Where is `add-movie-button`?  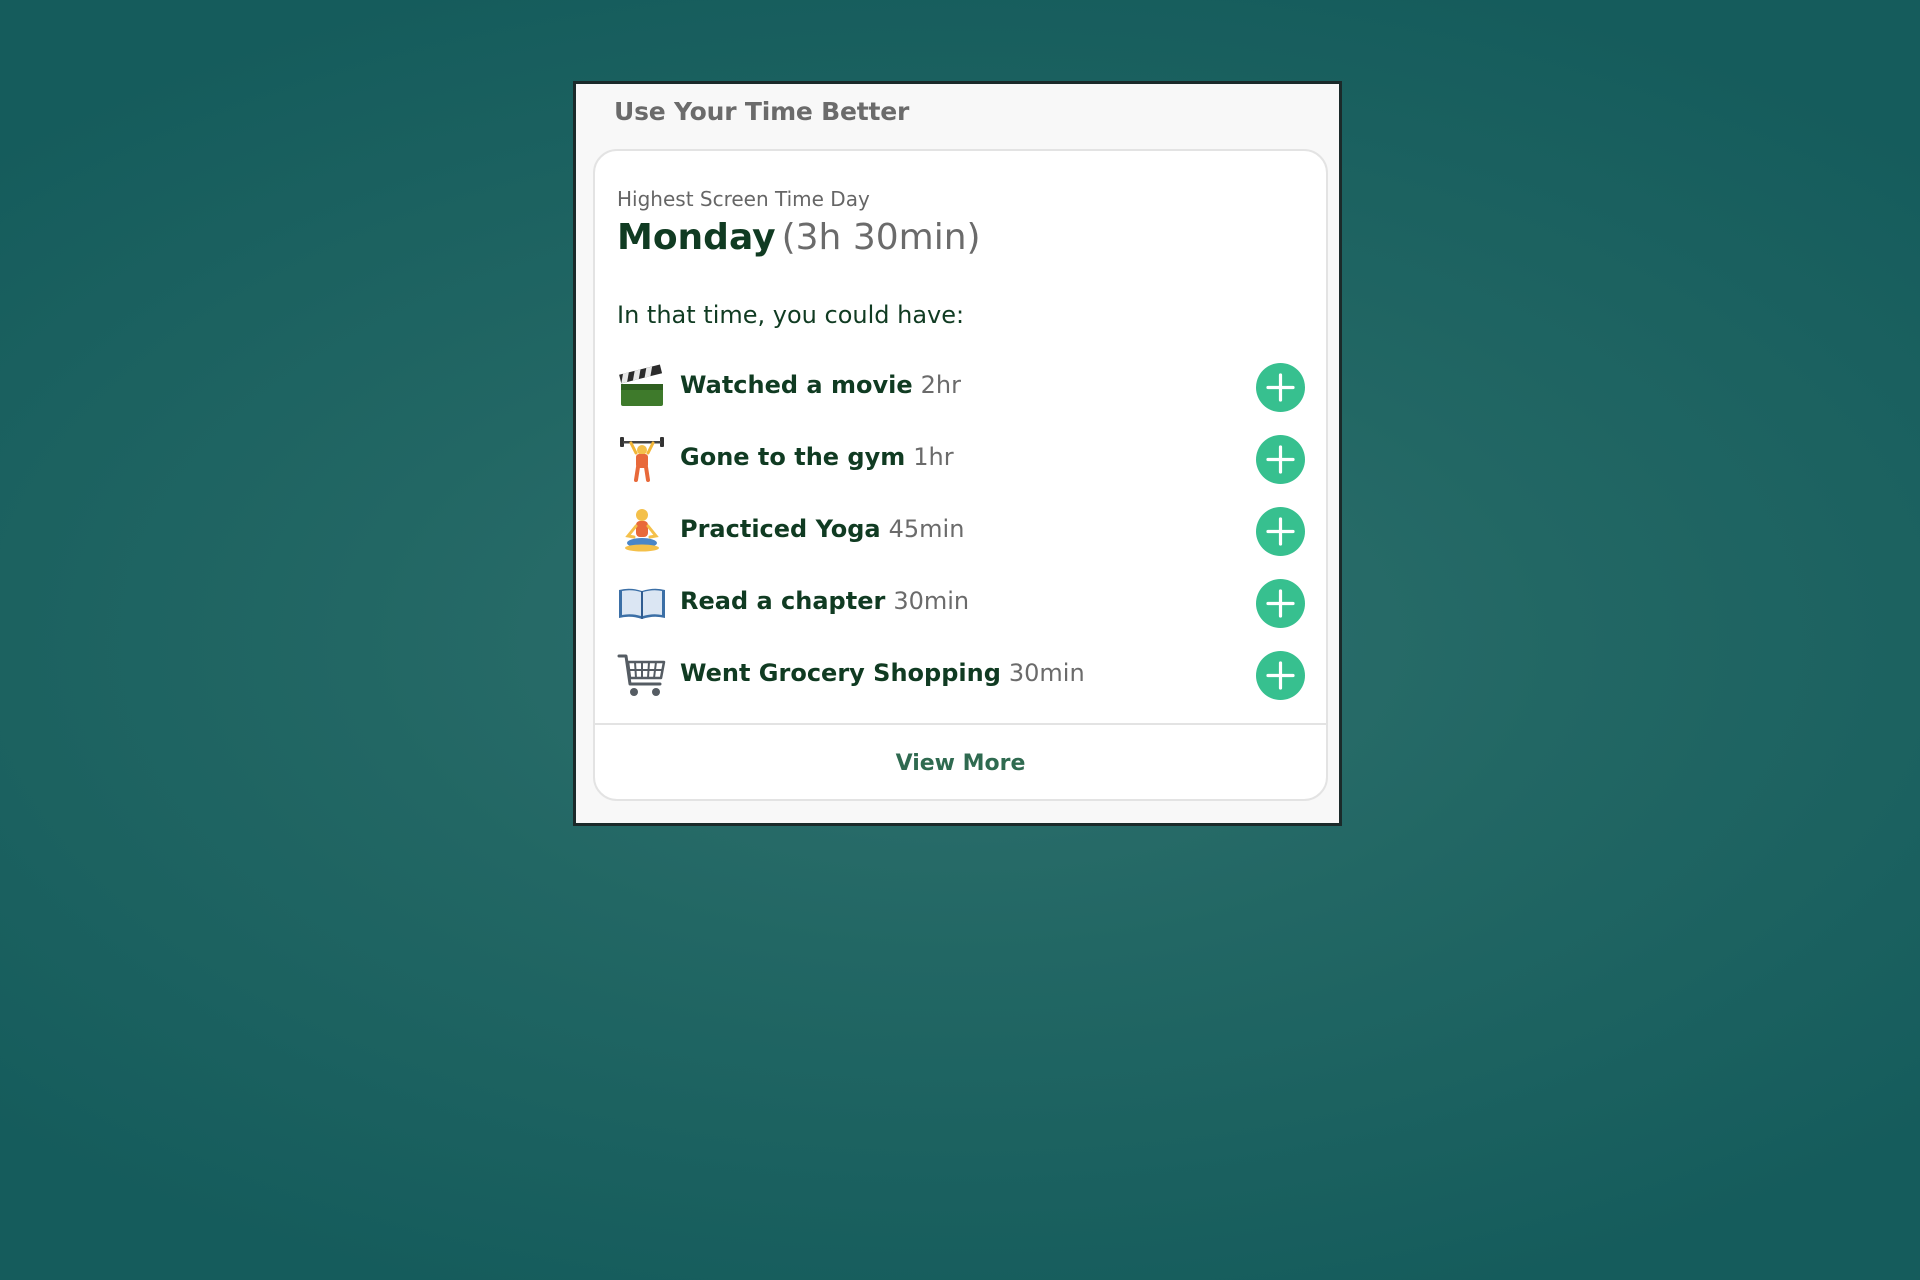 add-movie-button is located at coordinates (1280, 387).